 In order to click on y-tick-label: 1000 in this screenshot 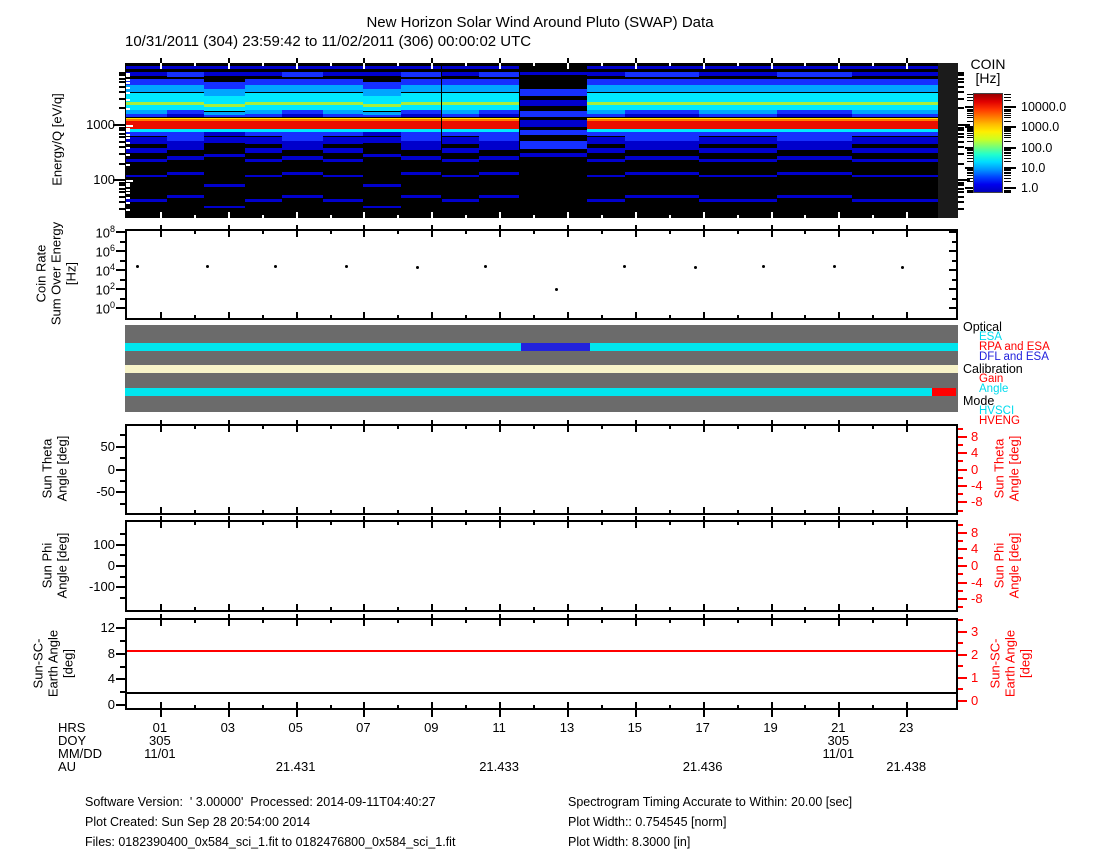, I will do `click(100, 124)`.